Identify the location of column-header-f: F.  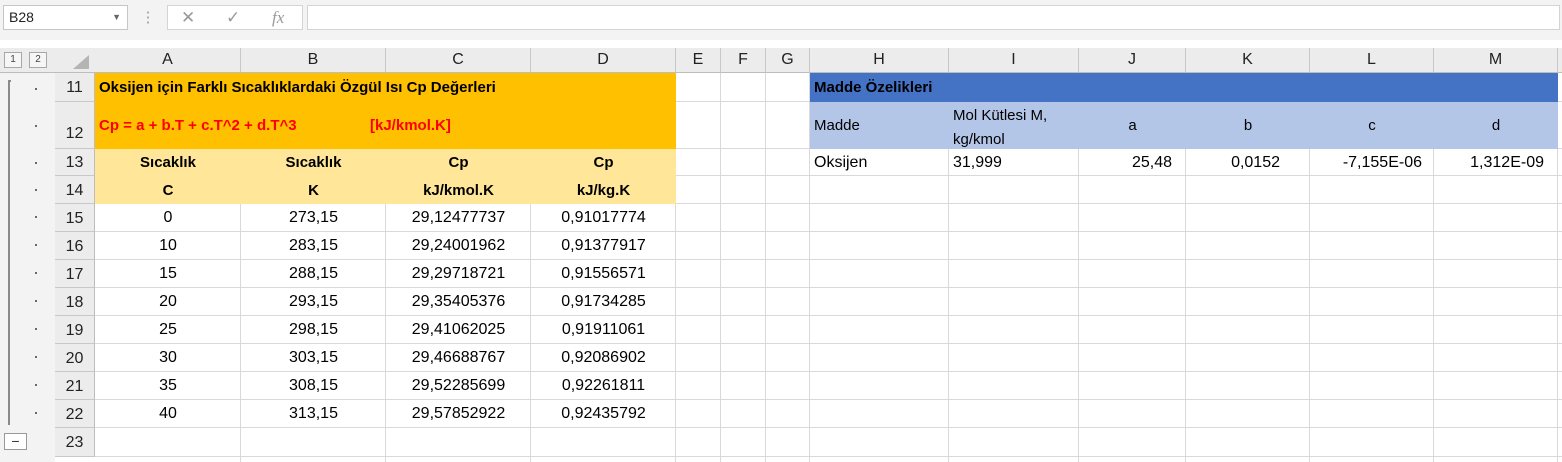
(743, 60).